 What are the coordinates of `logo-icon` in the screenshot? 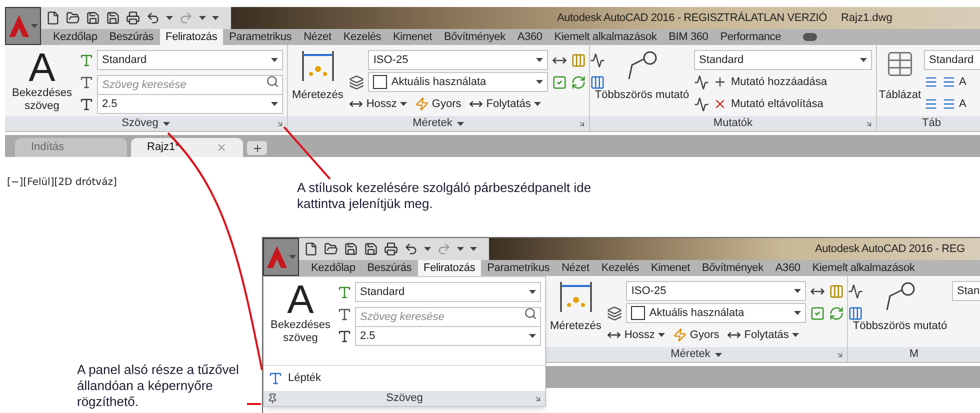 It's located at (19, 26).